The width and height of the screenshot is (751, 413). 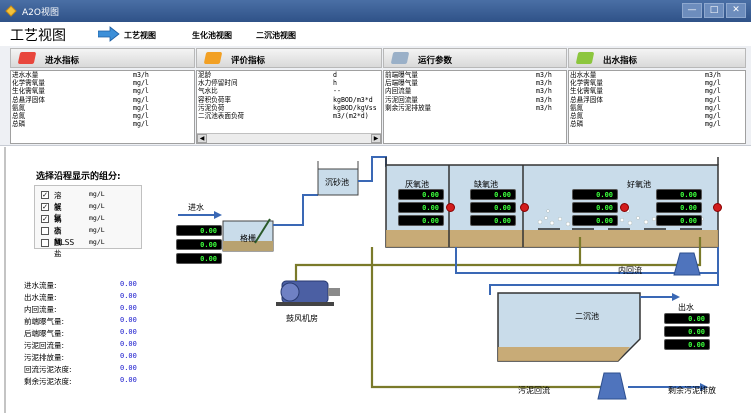 I want to click on flow-stat: 回流污泥浓度:, so click(x=48, y=369).